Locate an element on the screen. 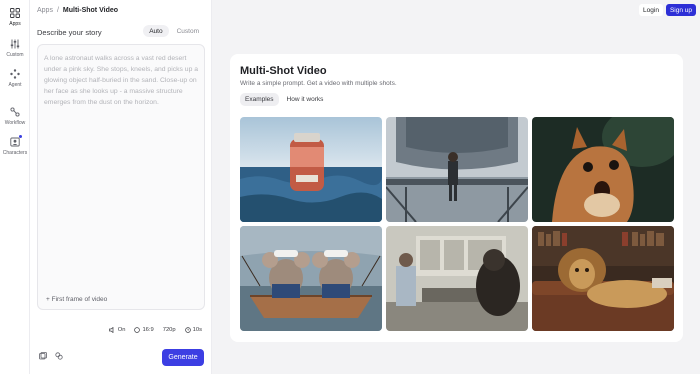 The width and height of the screenshot is (700, 374). tab-examples: Examples is located at coordinates (259, 99).